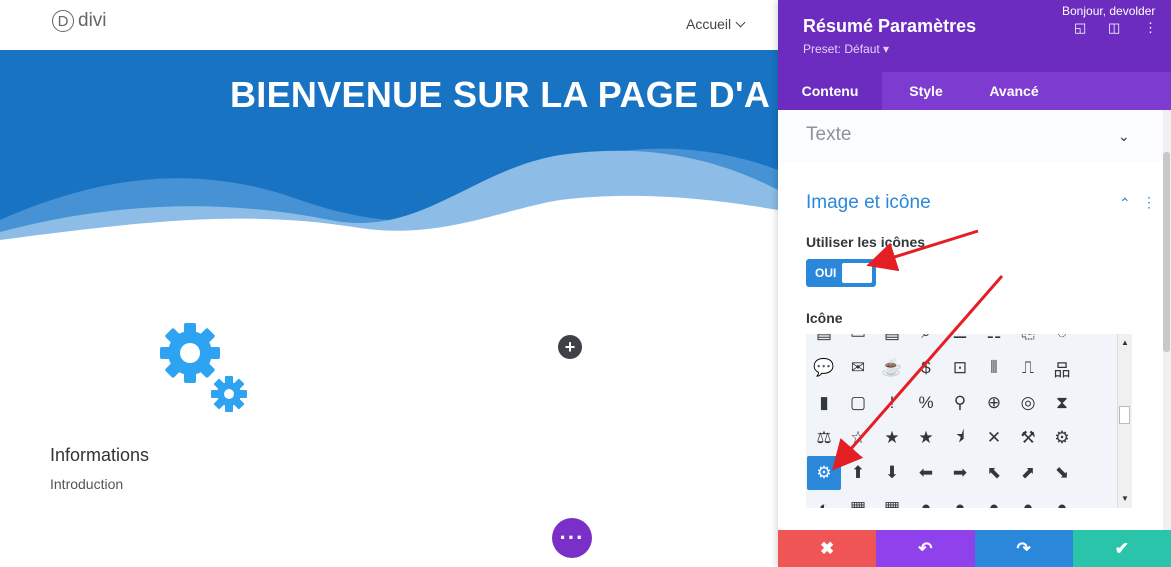 Image resolution: width=1171 pixels, height=567 pixels. Describe the element at coordinates (866, 242) in the screenshot. I see `use-icons-label: Utiliser les icônes` at that location.